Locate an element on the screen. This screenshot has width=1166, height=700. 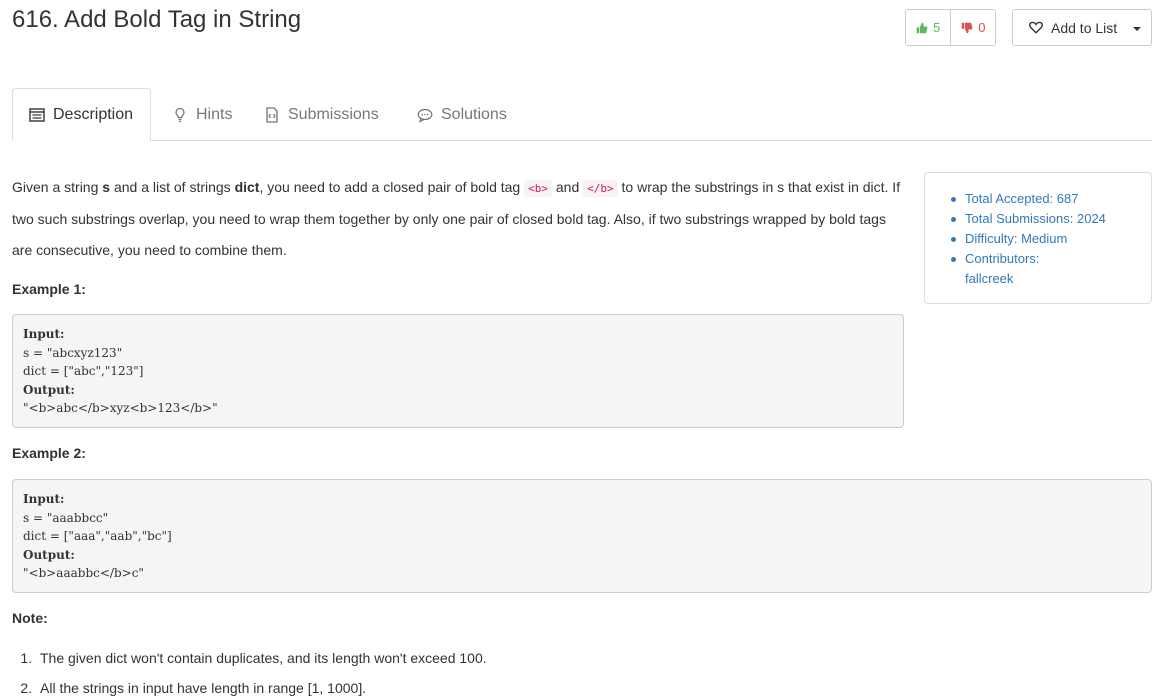
tab-bar: Description Hints Submissions Solutions is located at coordinates (582, 114).